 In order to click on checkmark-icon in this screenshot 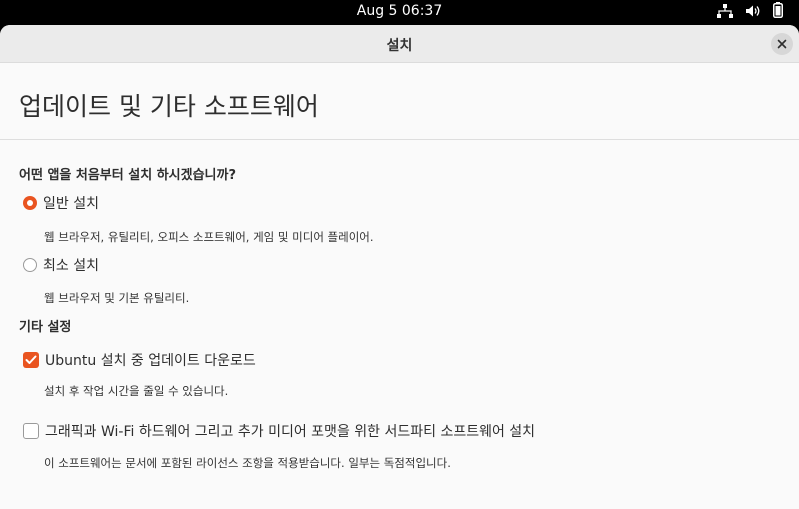, I will do `click(31, 359)`.